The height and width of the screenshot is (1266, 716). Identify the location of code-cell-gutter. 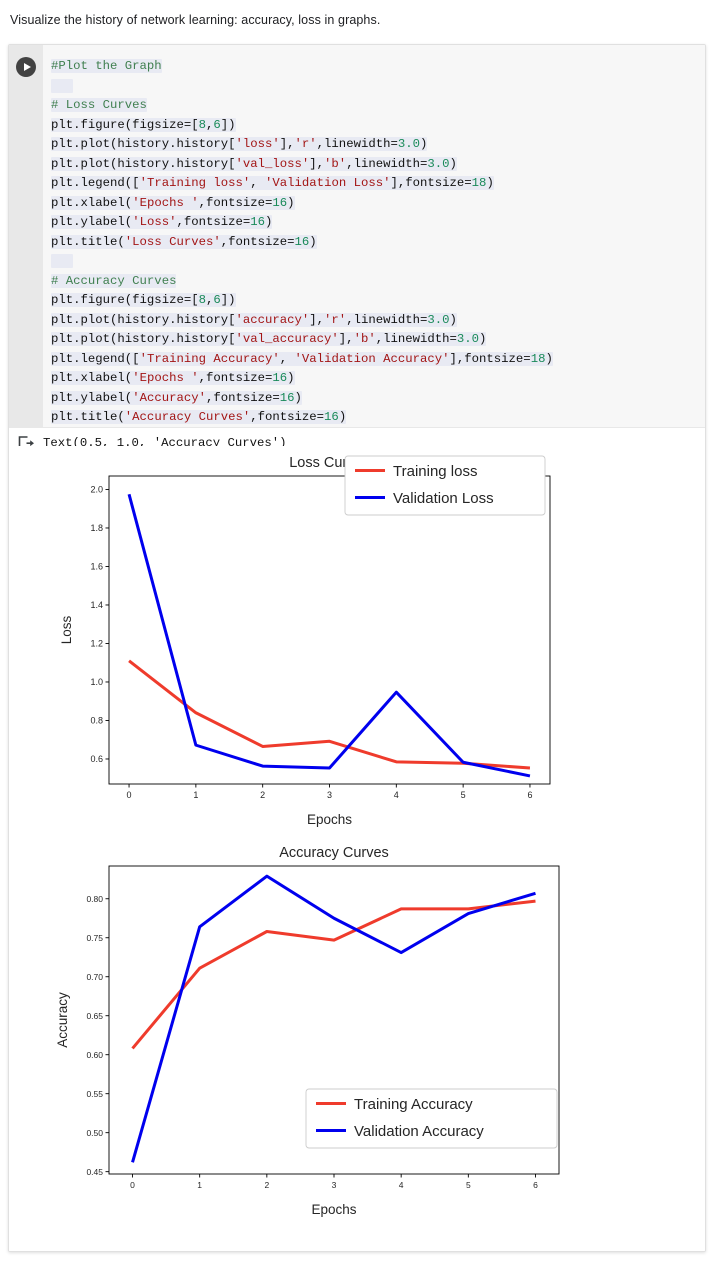
(26, 236).